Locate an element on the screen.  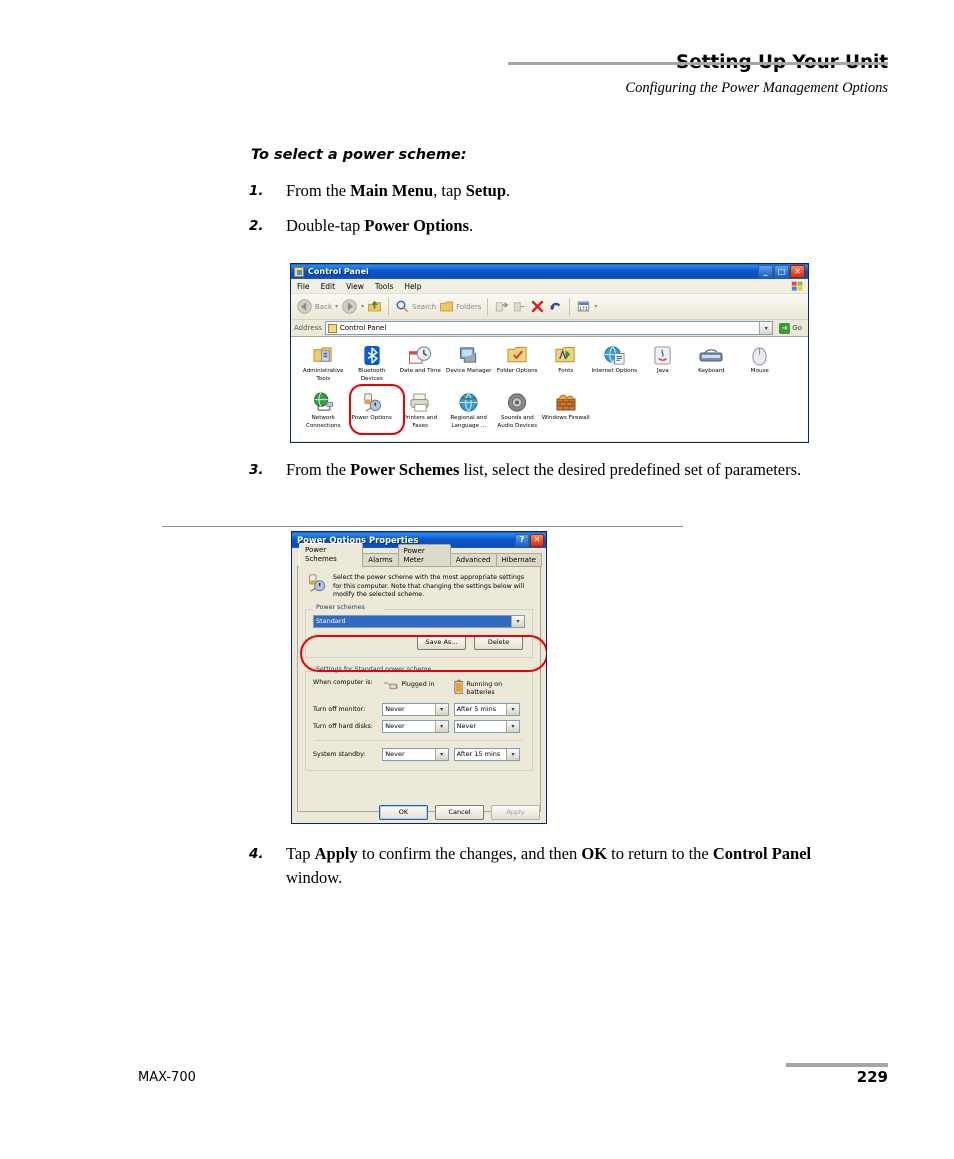
menu-view: View is located at coordinates (355, 286).